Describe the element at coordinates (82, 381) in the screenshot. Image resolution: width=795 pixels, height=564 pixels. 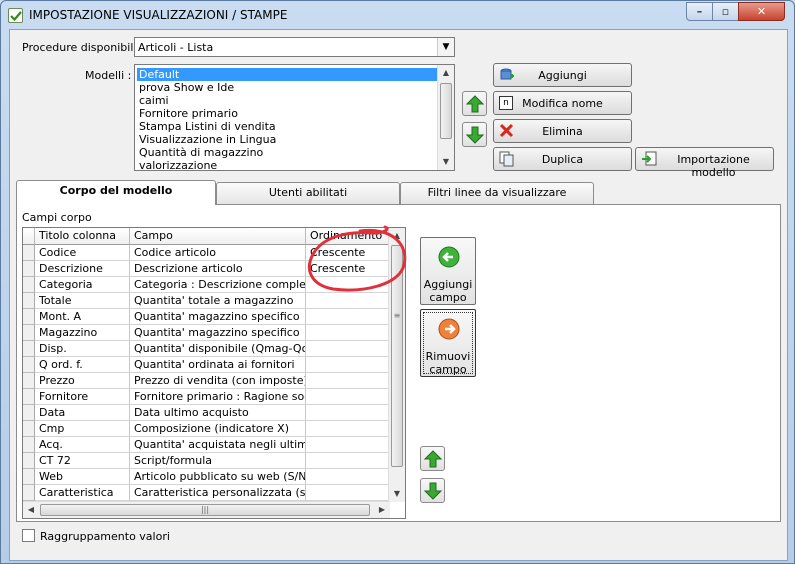
I see `cell-titolo: Prezzo` at that location.